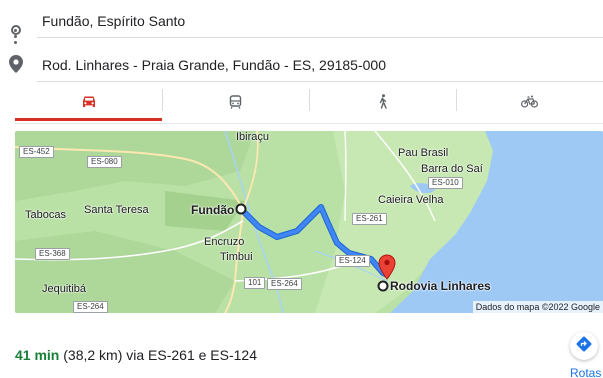  I want to click on car-icon, so click(89, 104).